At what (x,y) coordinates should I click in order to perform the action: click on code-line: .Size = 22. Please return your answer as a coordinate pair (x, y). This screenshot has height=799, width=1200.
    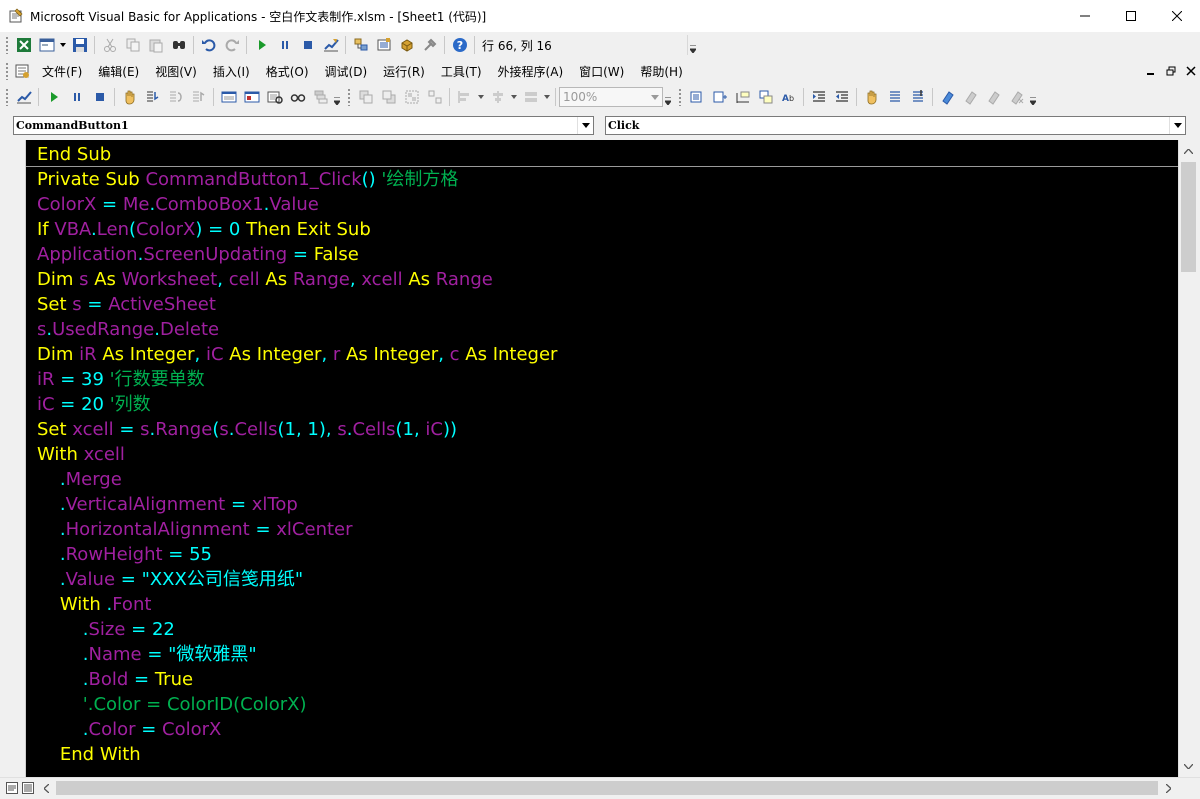
    Looking at the image, I should click on (106, 629).